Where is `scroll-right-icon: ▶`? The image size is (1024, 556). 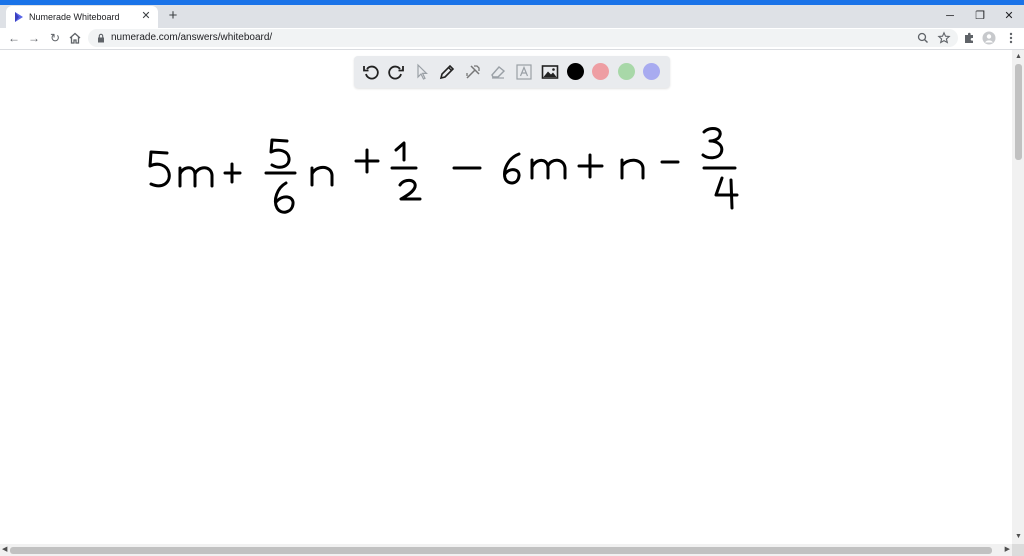 scroll-right-icon: ▶ is located at coordinates (1007, 550).